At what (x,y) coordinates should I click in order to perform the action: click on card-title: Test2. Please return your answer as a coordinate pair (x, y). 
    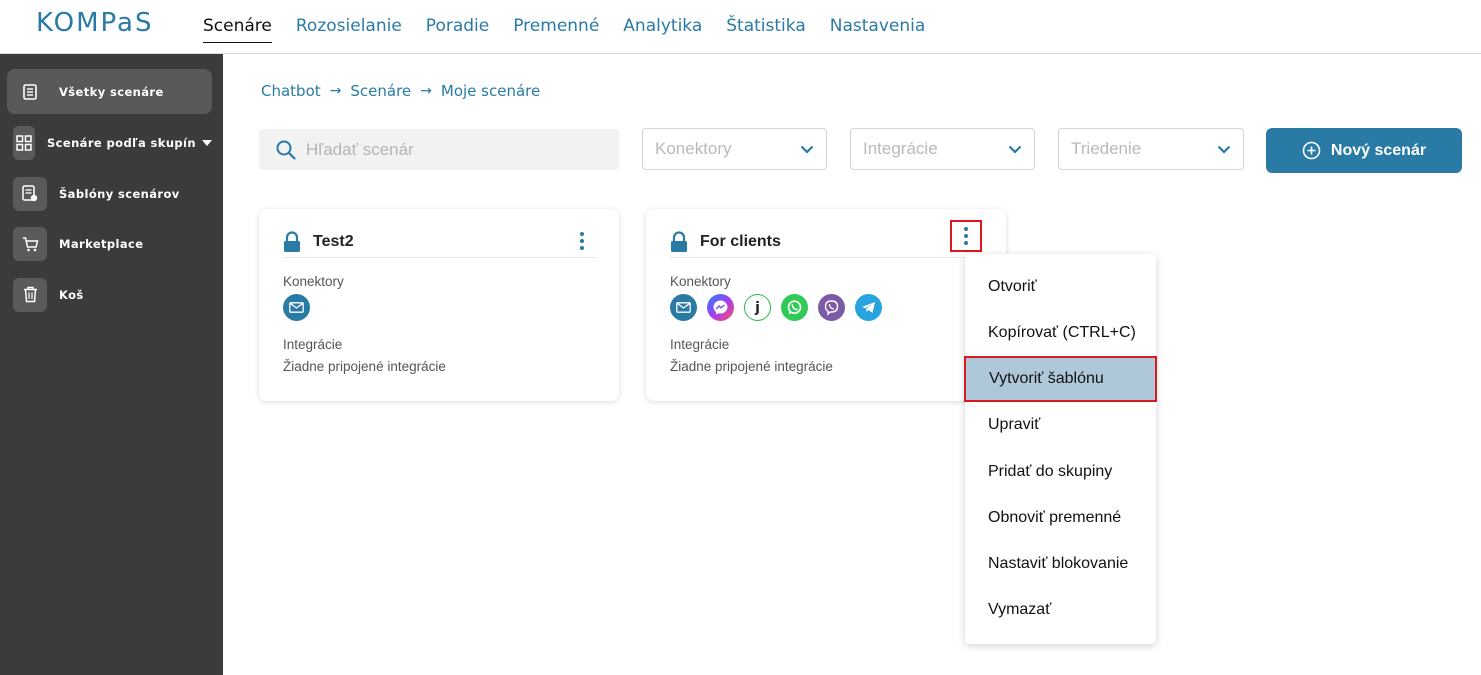
    Looking at the image, I should click on (333, 241).